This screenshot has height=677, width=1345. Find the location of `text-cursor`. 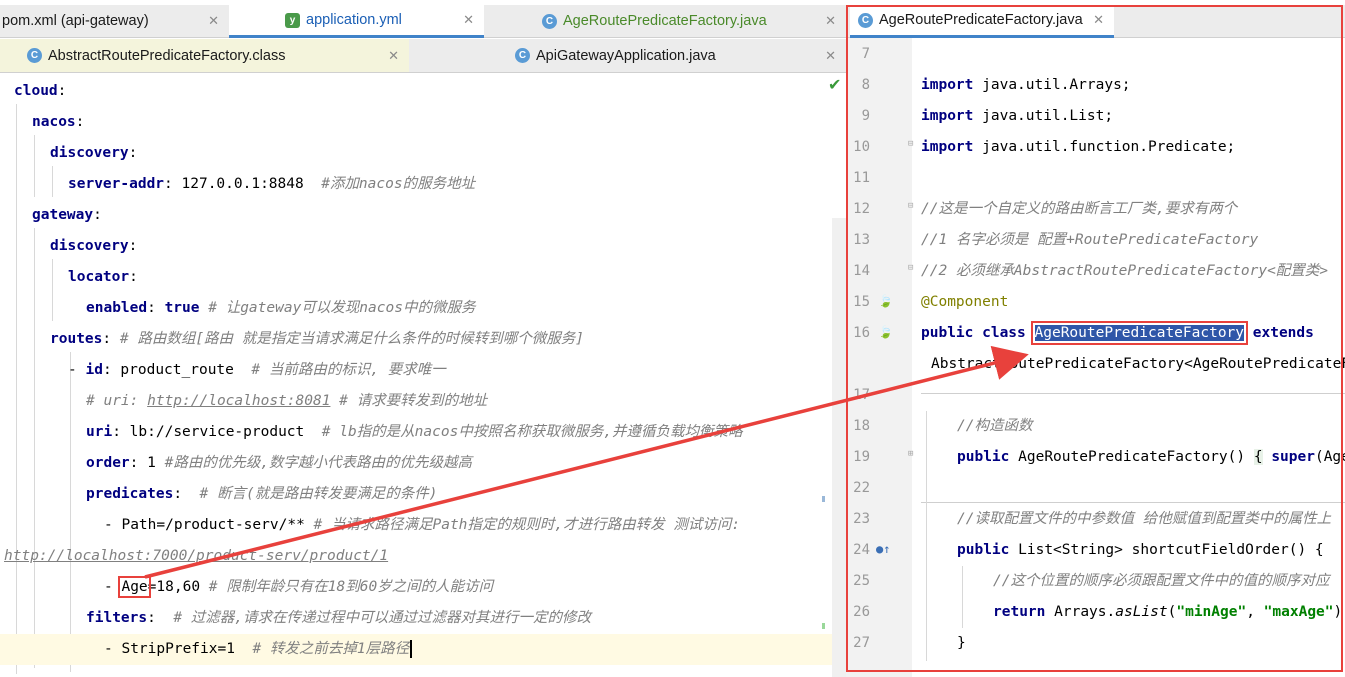

text-cursor is located at coordinates (411, 649).